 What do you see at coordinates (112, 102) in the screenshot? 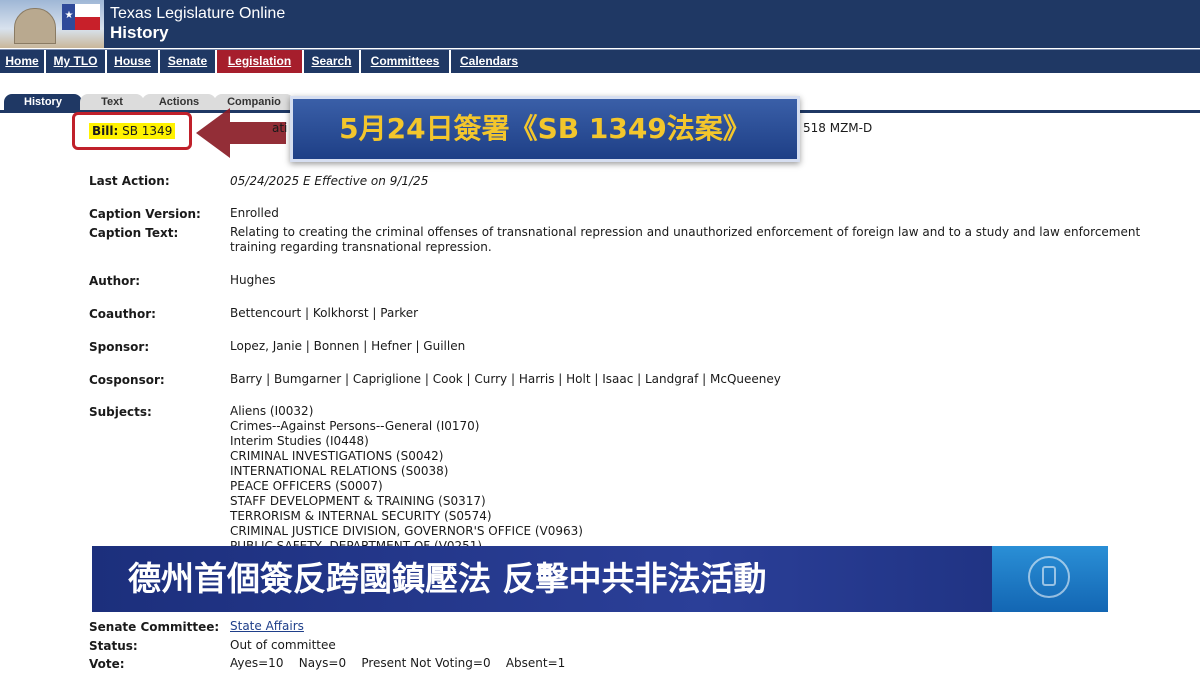
I see `tab-text: Text` at bounding box center [112, 102].